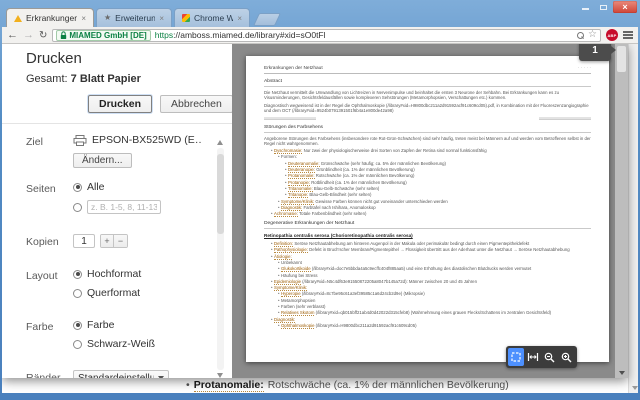  I want to click on copies-stepper: + −, so click(114, 241).